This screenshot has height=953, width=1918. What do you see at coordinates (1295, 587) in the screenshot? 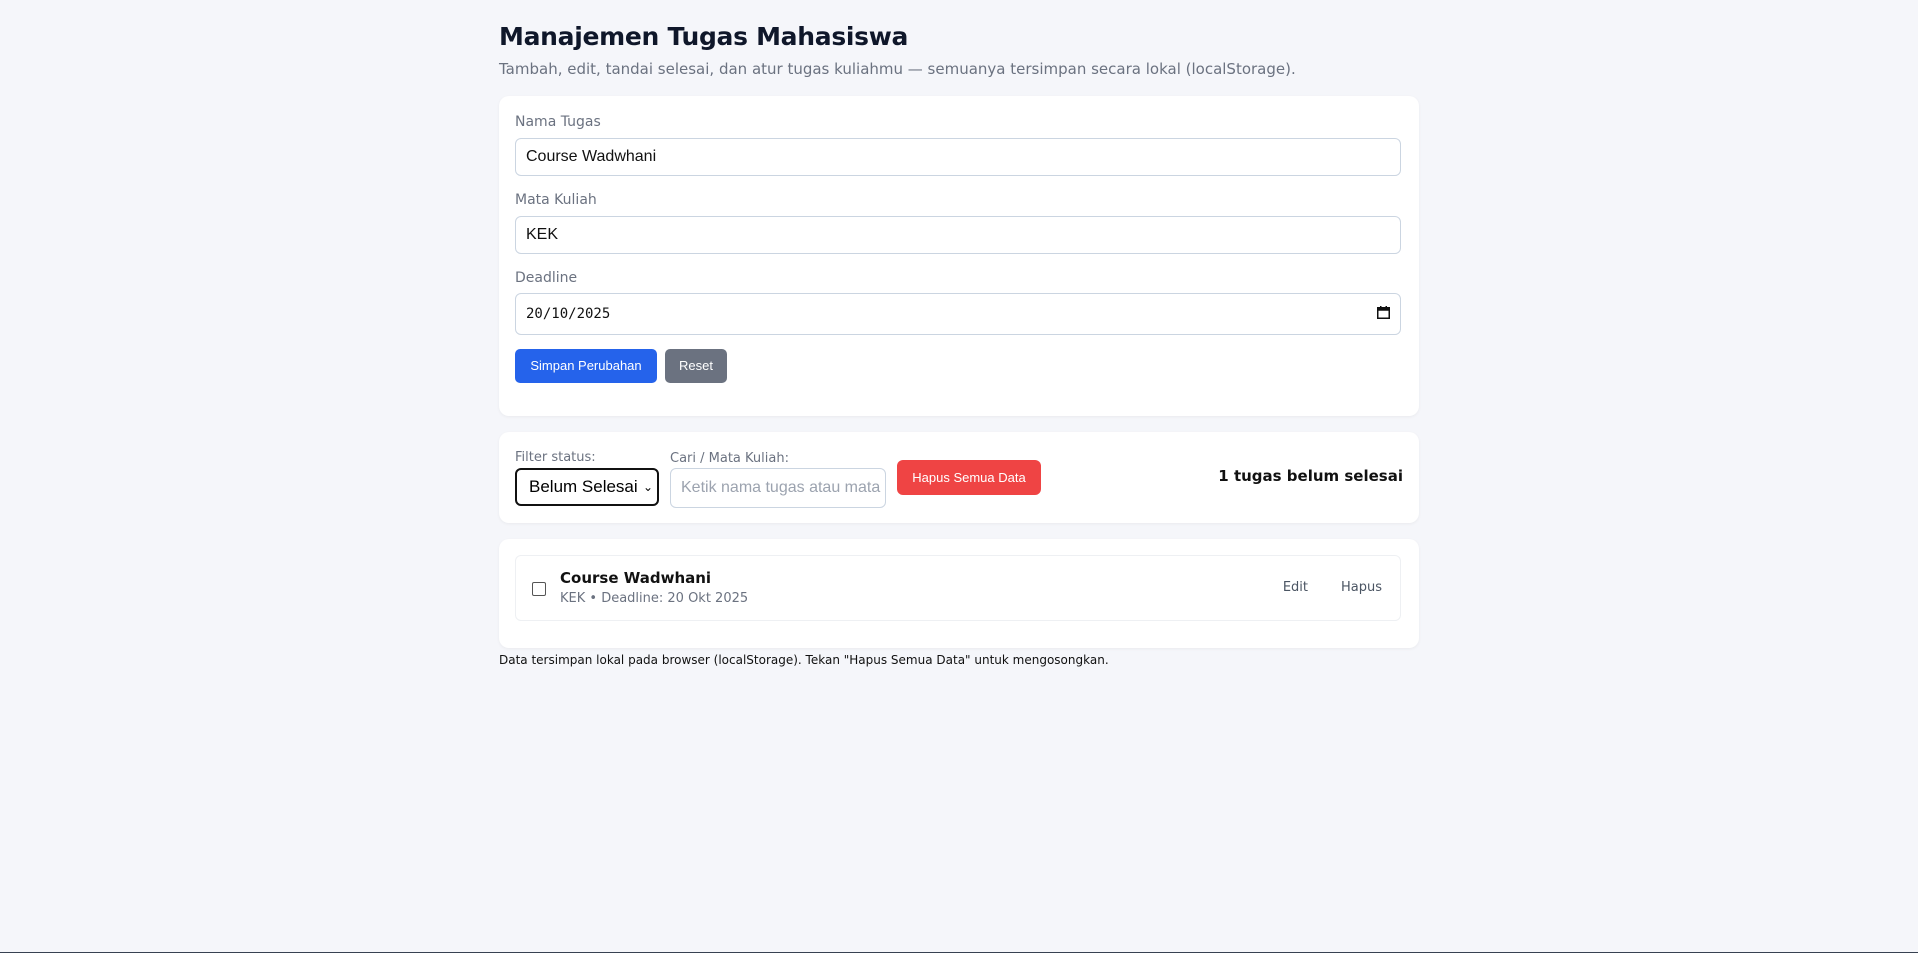
I see `edit-task-button: Edit` at bounding box center [1295, 587].